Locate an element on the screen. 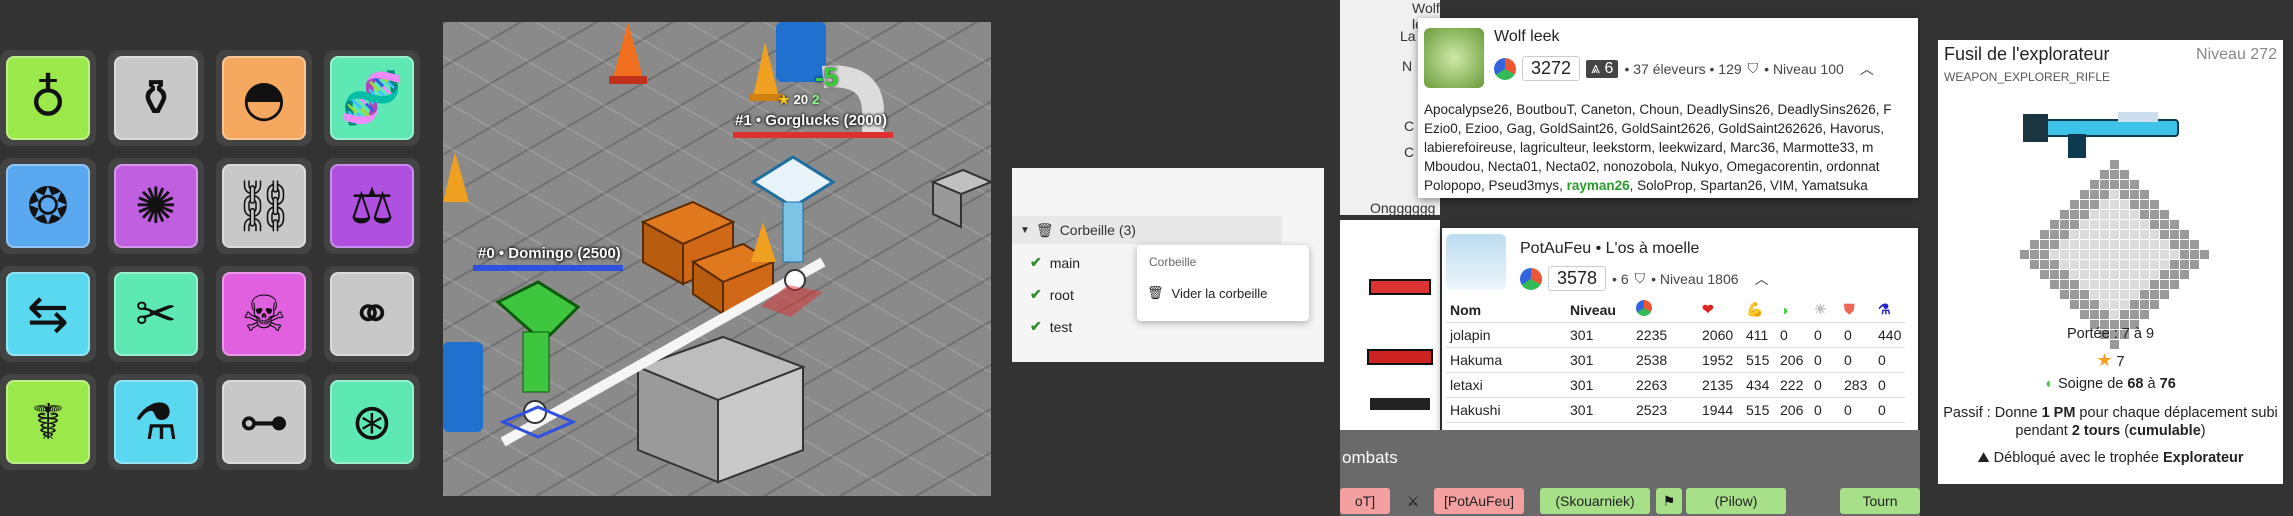 Image resolution: width=2293 pixels, height=516 pixels. table-row: Hakushi 301 2523 1944 515 206 0 0 0 is located at coordinates (1676, 409).